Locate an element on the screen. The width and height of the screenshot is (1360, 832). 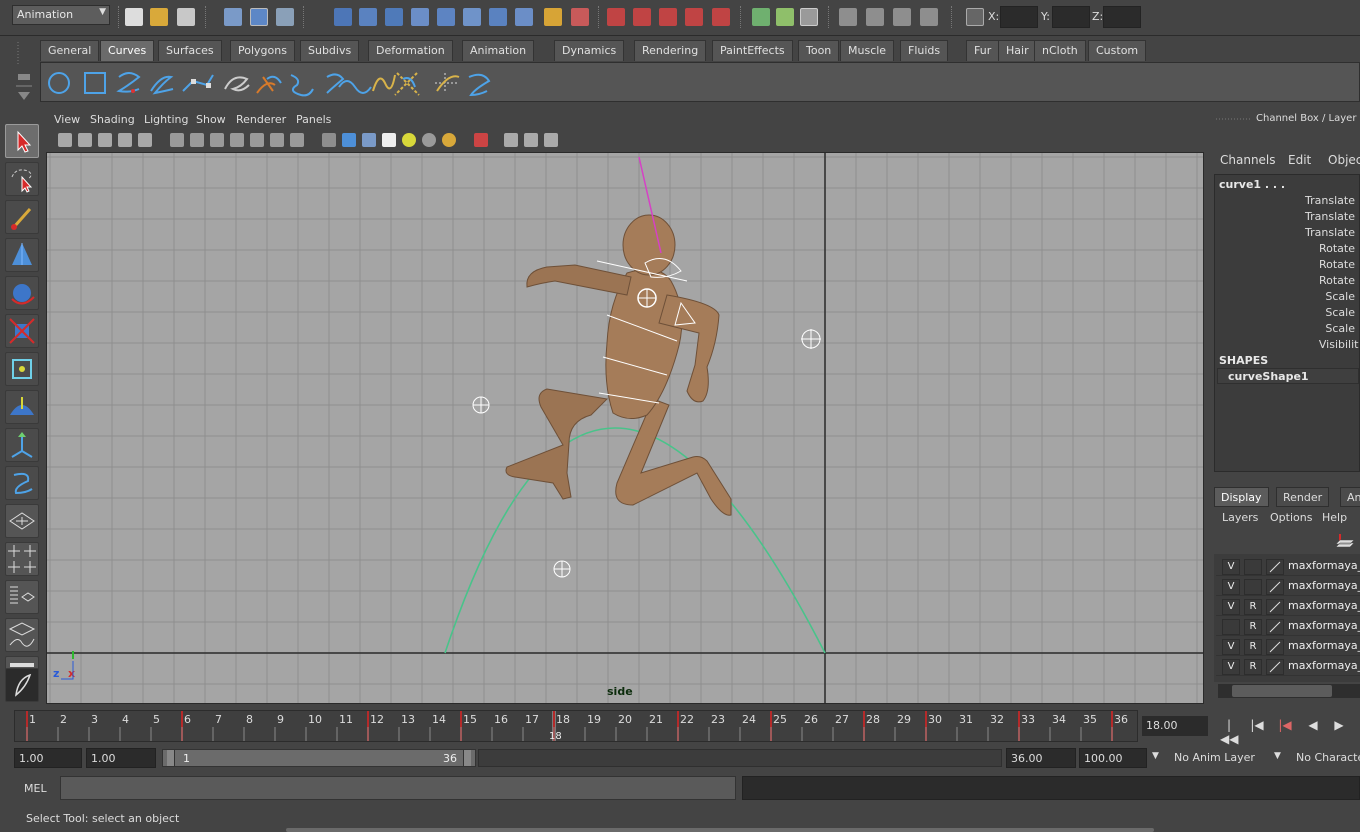
x-field is located at coordinates (1019, 17).